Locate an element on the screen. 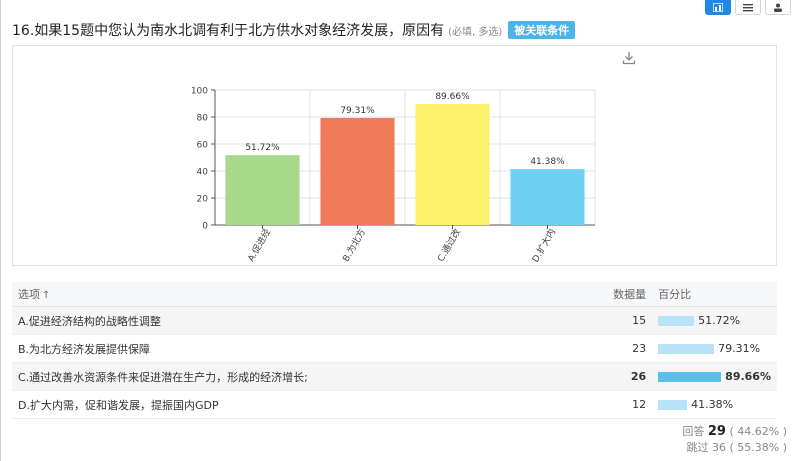 The height and width of the screenshot is (461, 799). count-cell: 23 is located at coordinates (626, 348).